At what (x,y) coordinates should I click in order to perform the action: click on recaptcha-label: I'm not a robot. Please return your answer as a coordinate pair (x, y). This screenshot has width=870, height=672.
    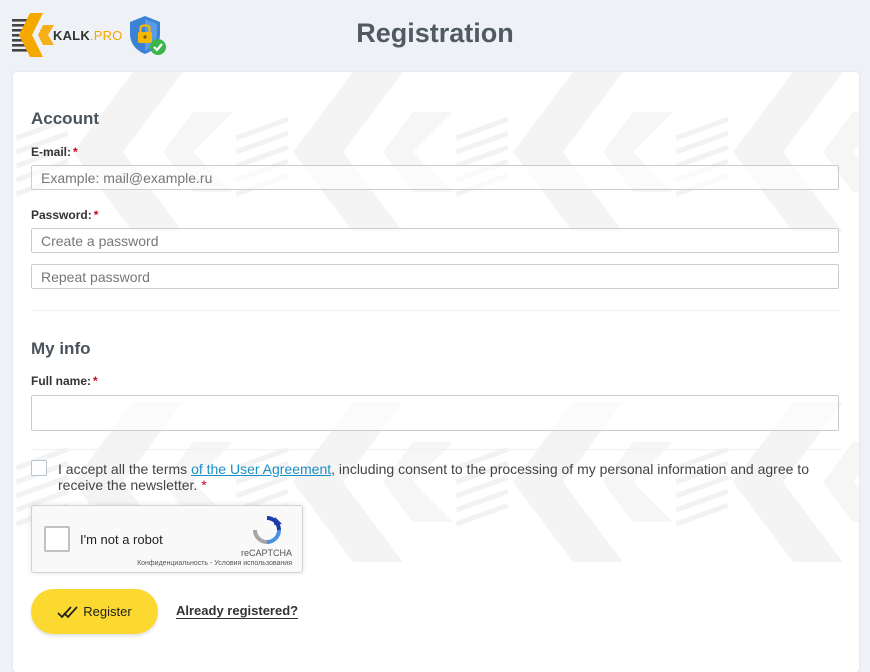
    Looking at the image, I should click on (121, 539).